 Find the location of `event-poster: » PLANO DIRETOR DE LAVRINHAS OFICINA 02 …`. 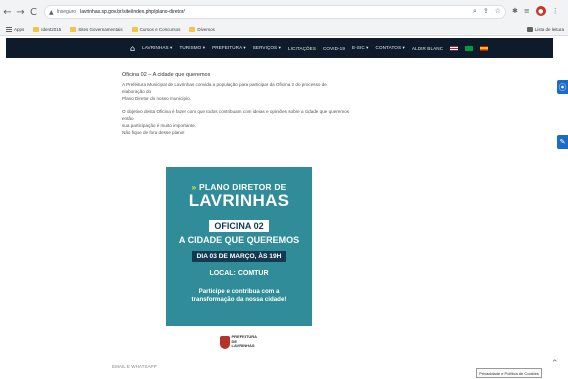

event-poster: » PLANO DIRETOR DE LAVRINHAS OFICINA 02 … is located at coordinates (239, 246).